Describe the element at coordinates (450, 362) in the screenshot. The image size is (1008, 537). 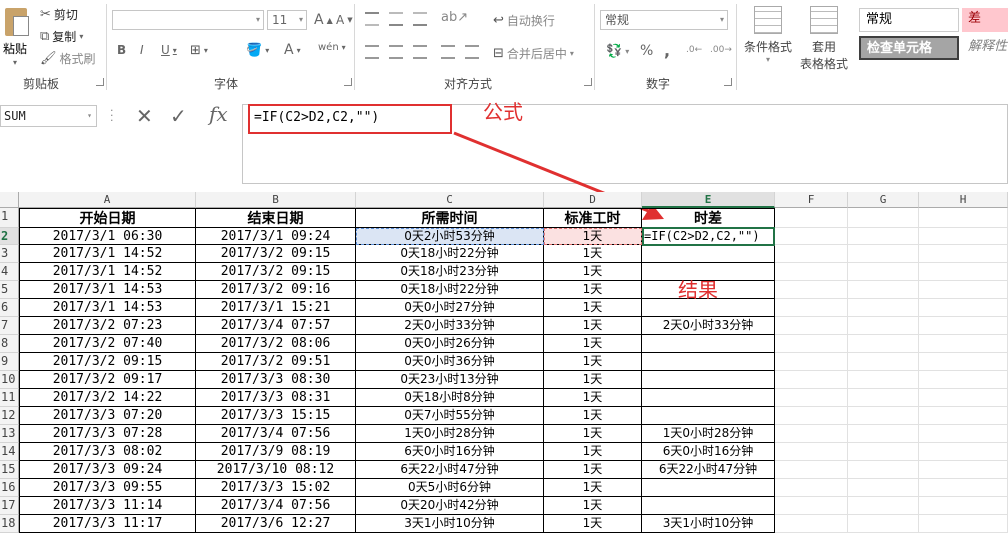
I see `table-cell: 0天0小时36分钟` at that location.